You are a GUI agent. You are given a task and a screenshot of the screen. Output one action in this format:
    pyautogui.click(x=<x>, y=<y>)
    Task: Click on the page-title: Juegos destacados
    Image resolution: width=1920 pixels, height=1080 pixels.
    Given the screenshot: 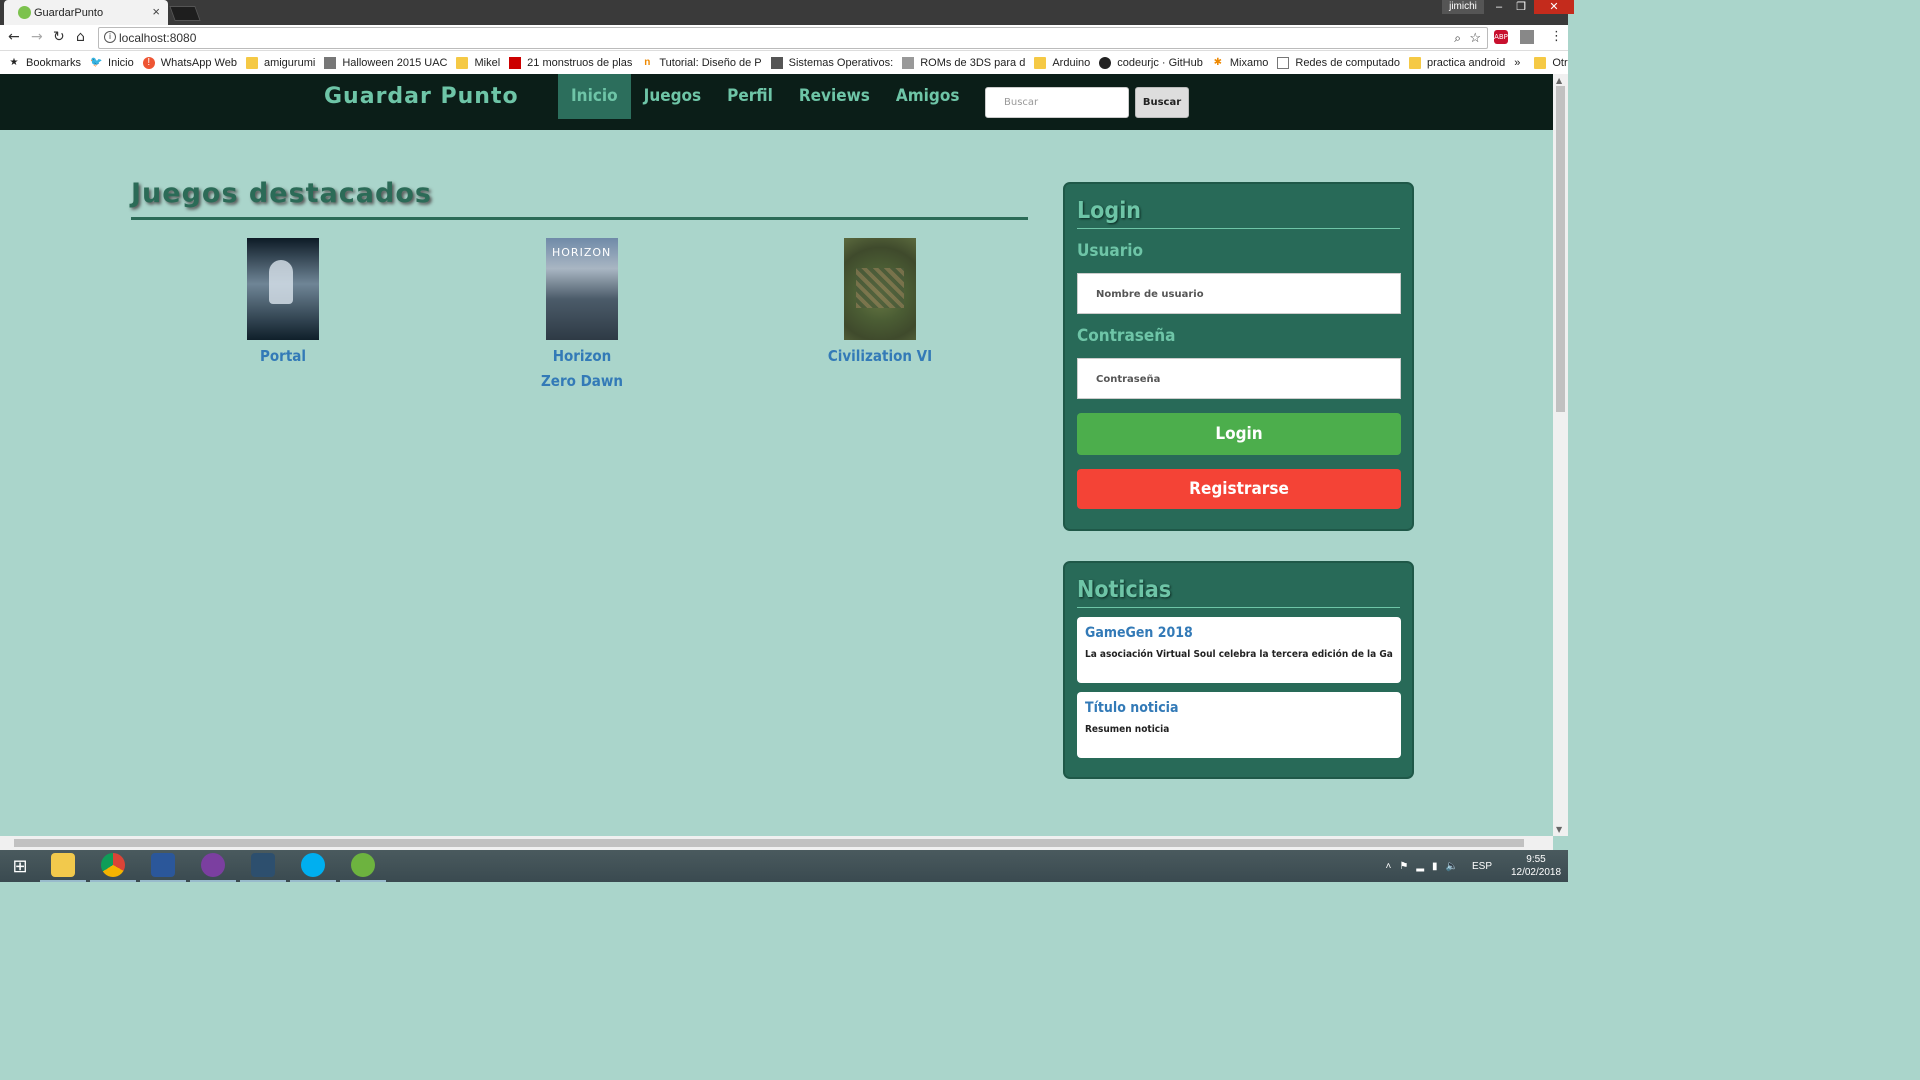 What is the action you would take?
    pyautogui.click(x=281, y=193)
    